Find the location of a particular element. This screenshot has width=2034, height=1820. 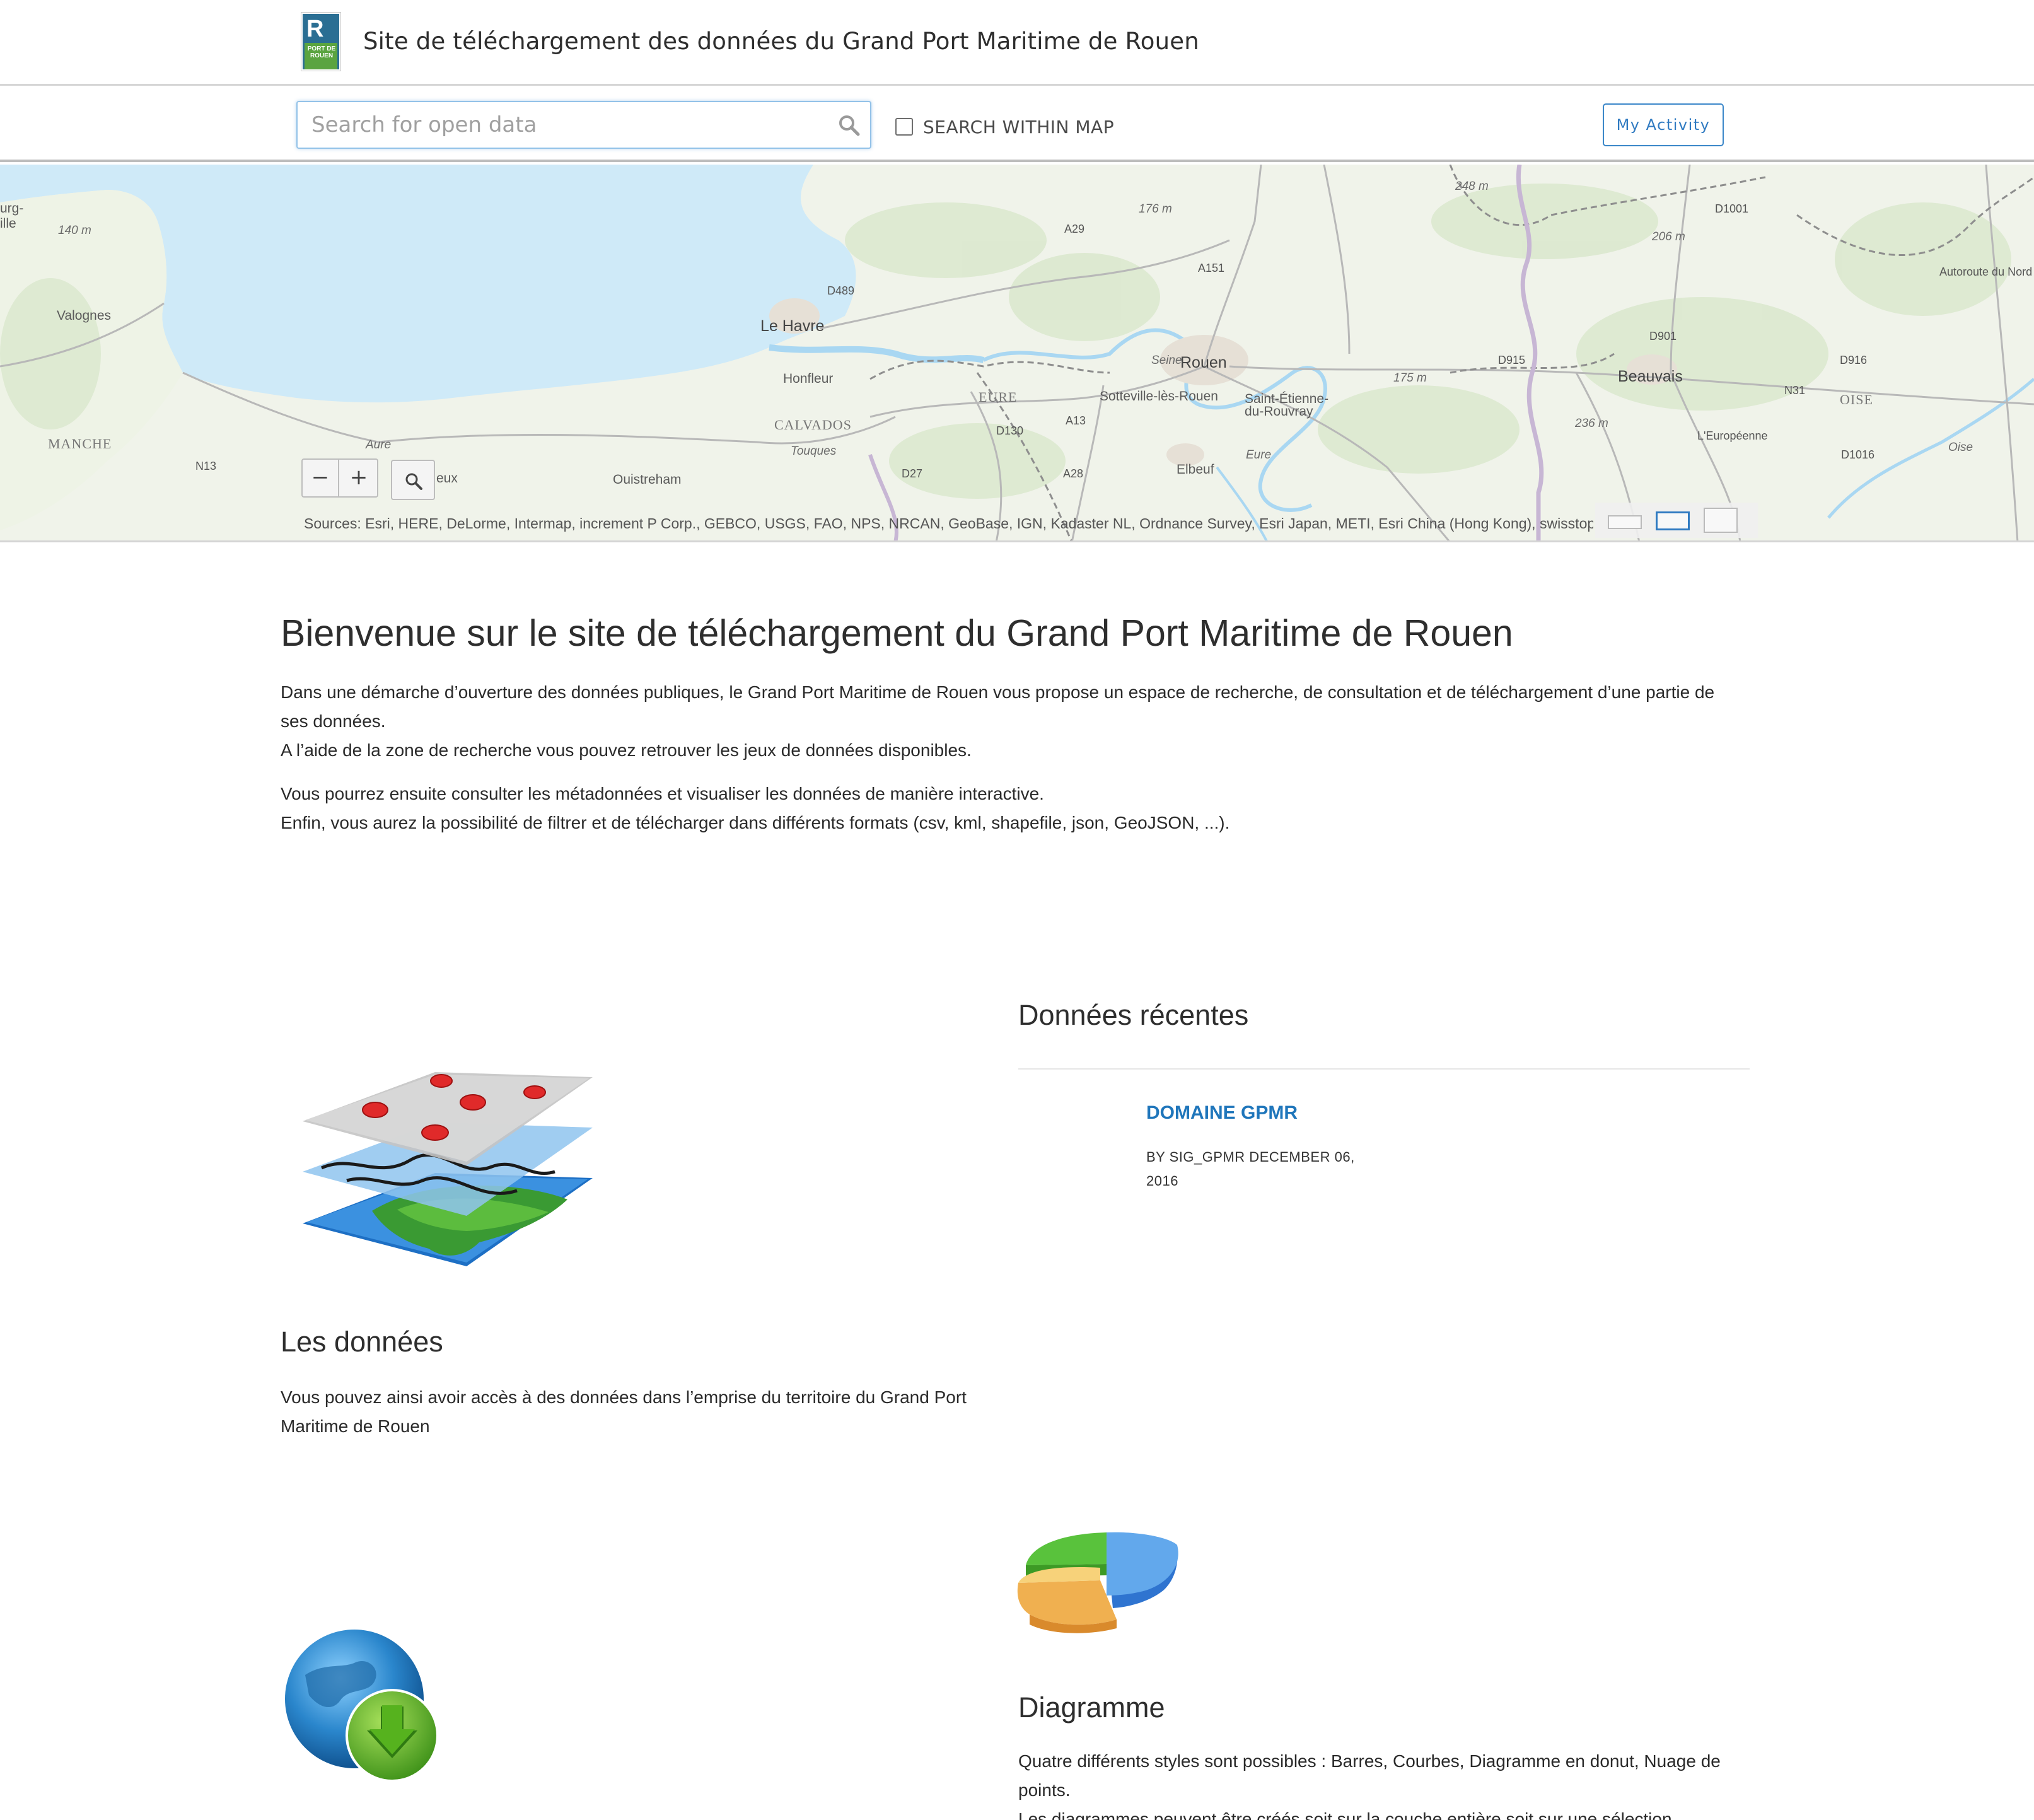

port-de-rouen-logo: R PORT DE ROUEN is located at coordinates (320, 42).